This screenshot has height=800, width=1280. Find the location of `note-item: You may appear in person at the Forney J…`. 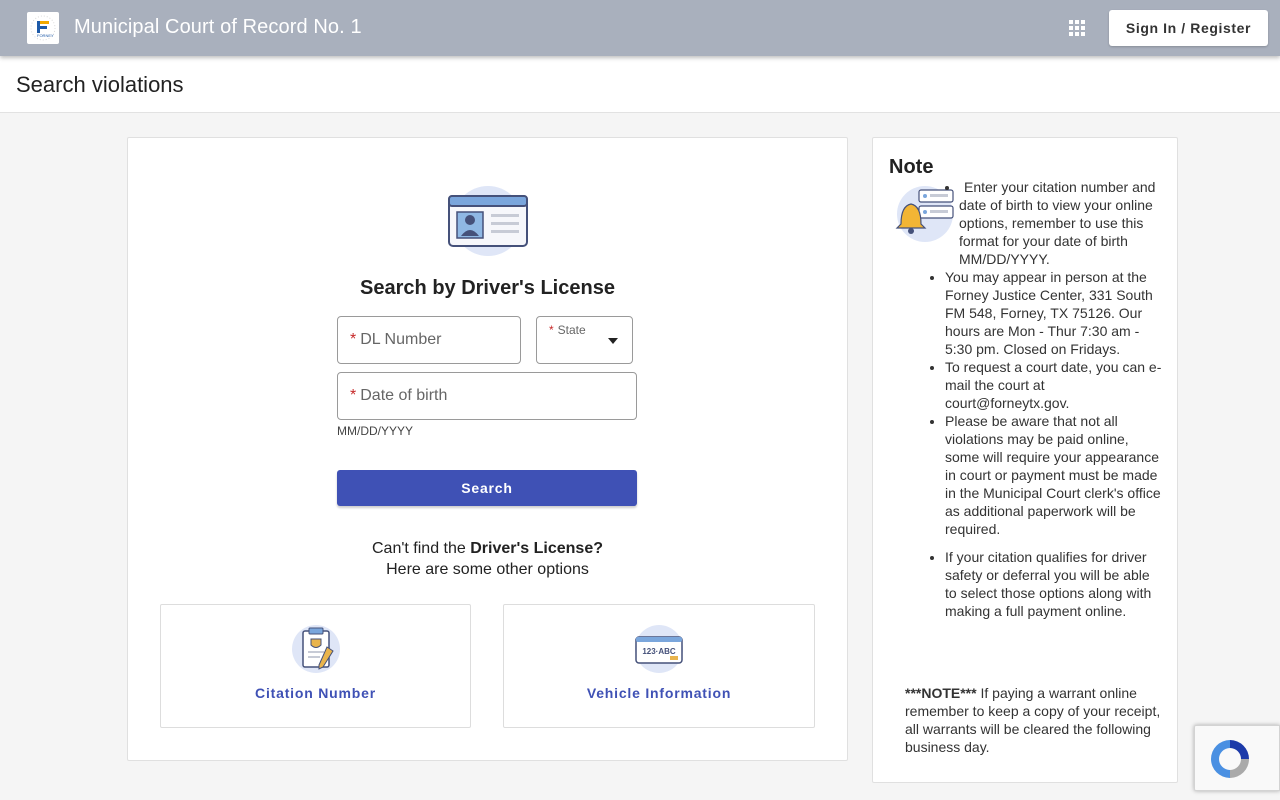

note-item: You may appear in person at the Forney J… is located at coordinates (1055, 313).